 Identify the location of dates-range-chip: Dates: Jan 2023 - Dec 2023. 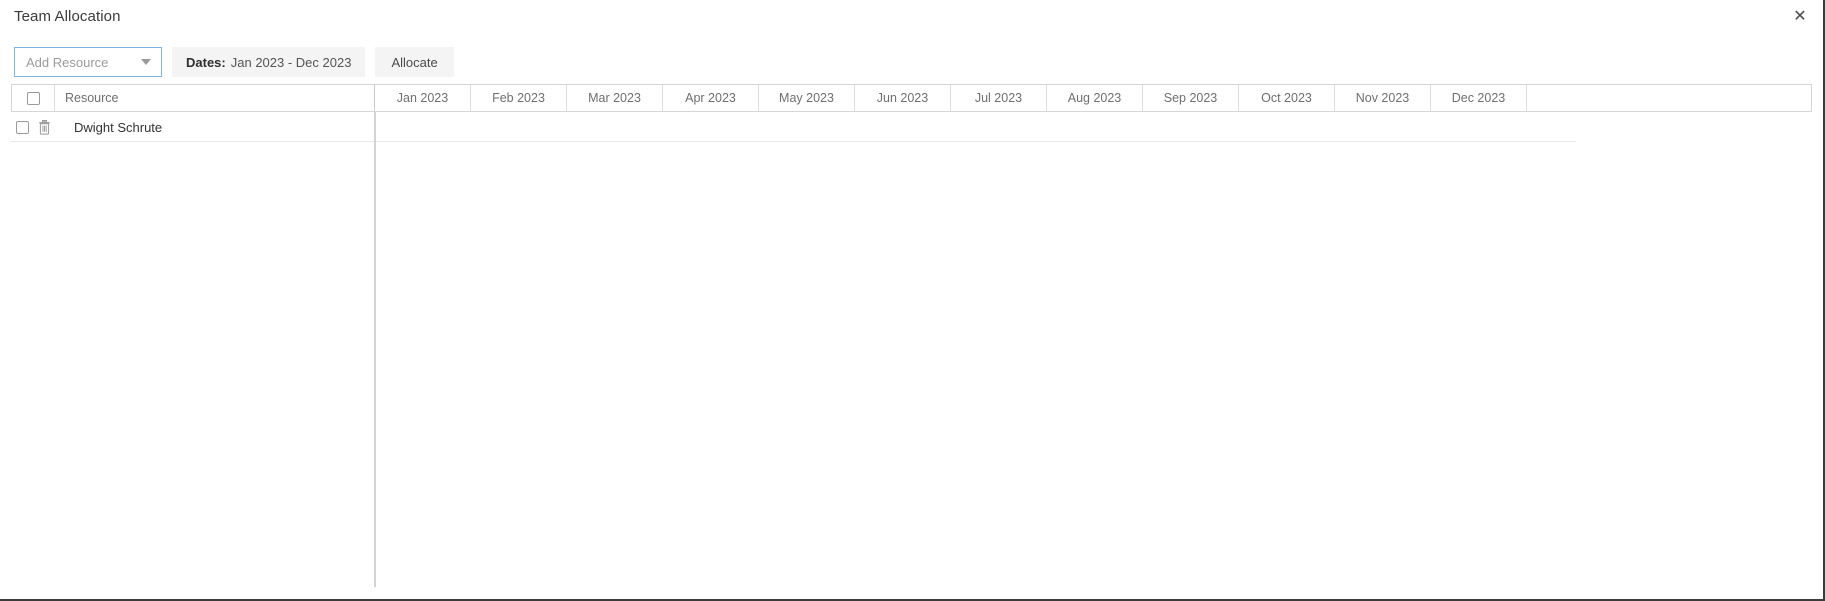
(269, 62).